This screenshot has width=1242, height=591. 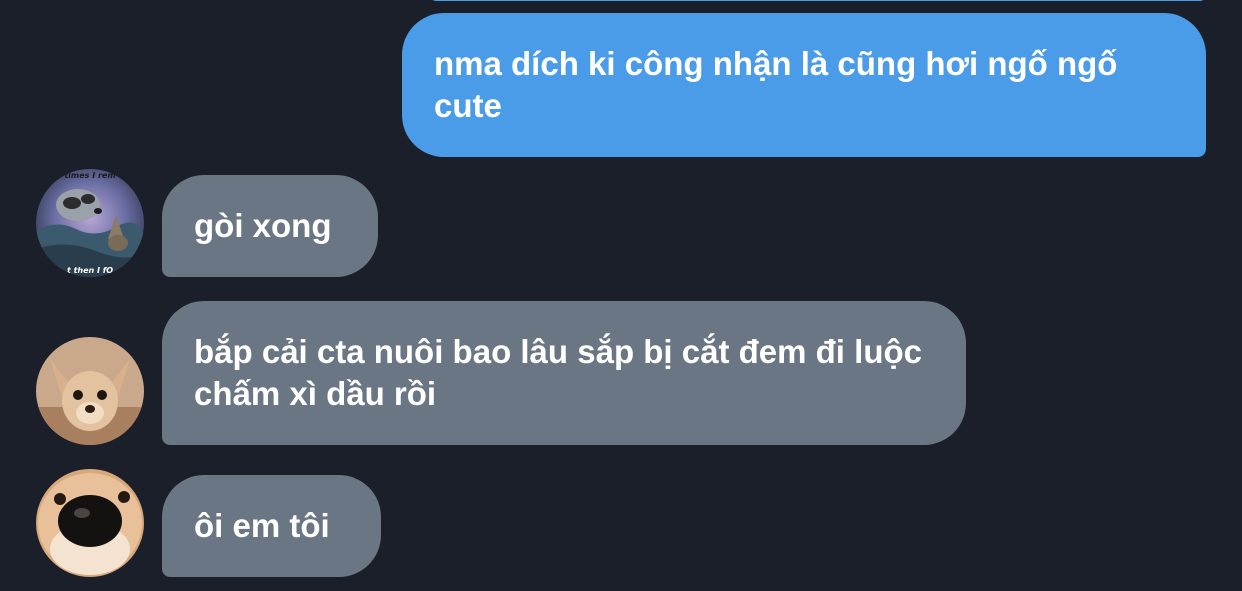 What do you see at coordinates (90, 391) in the screenshot?
I see `chihuahua-avatar-icon` at bounding box center [90, 391].